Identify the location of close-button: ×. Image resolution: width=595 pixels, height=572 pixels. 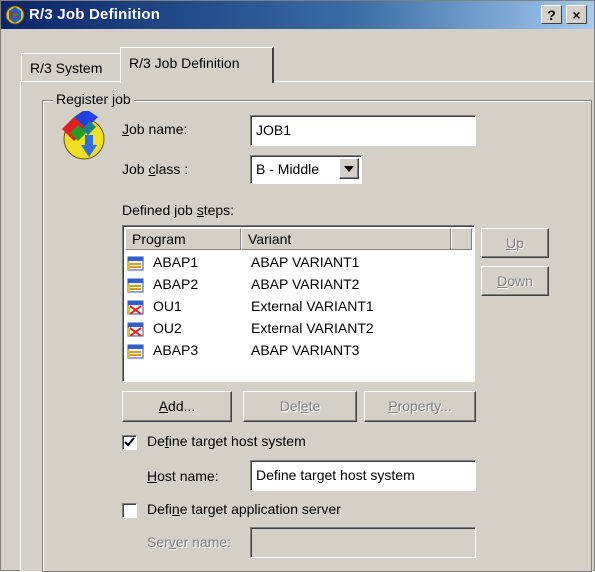
(576, 14).